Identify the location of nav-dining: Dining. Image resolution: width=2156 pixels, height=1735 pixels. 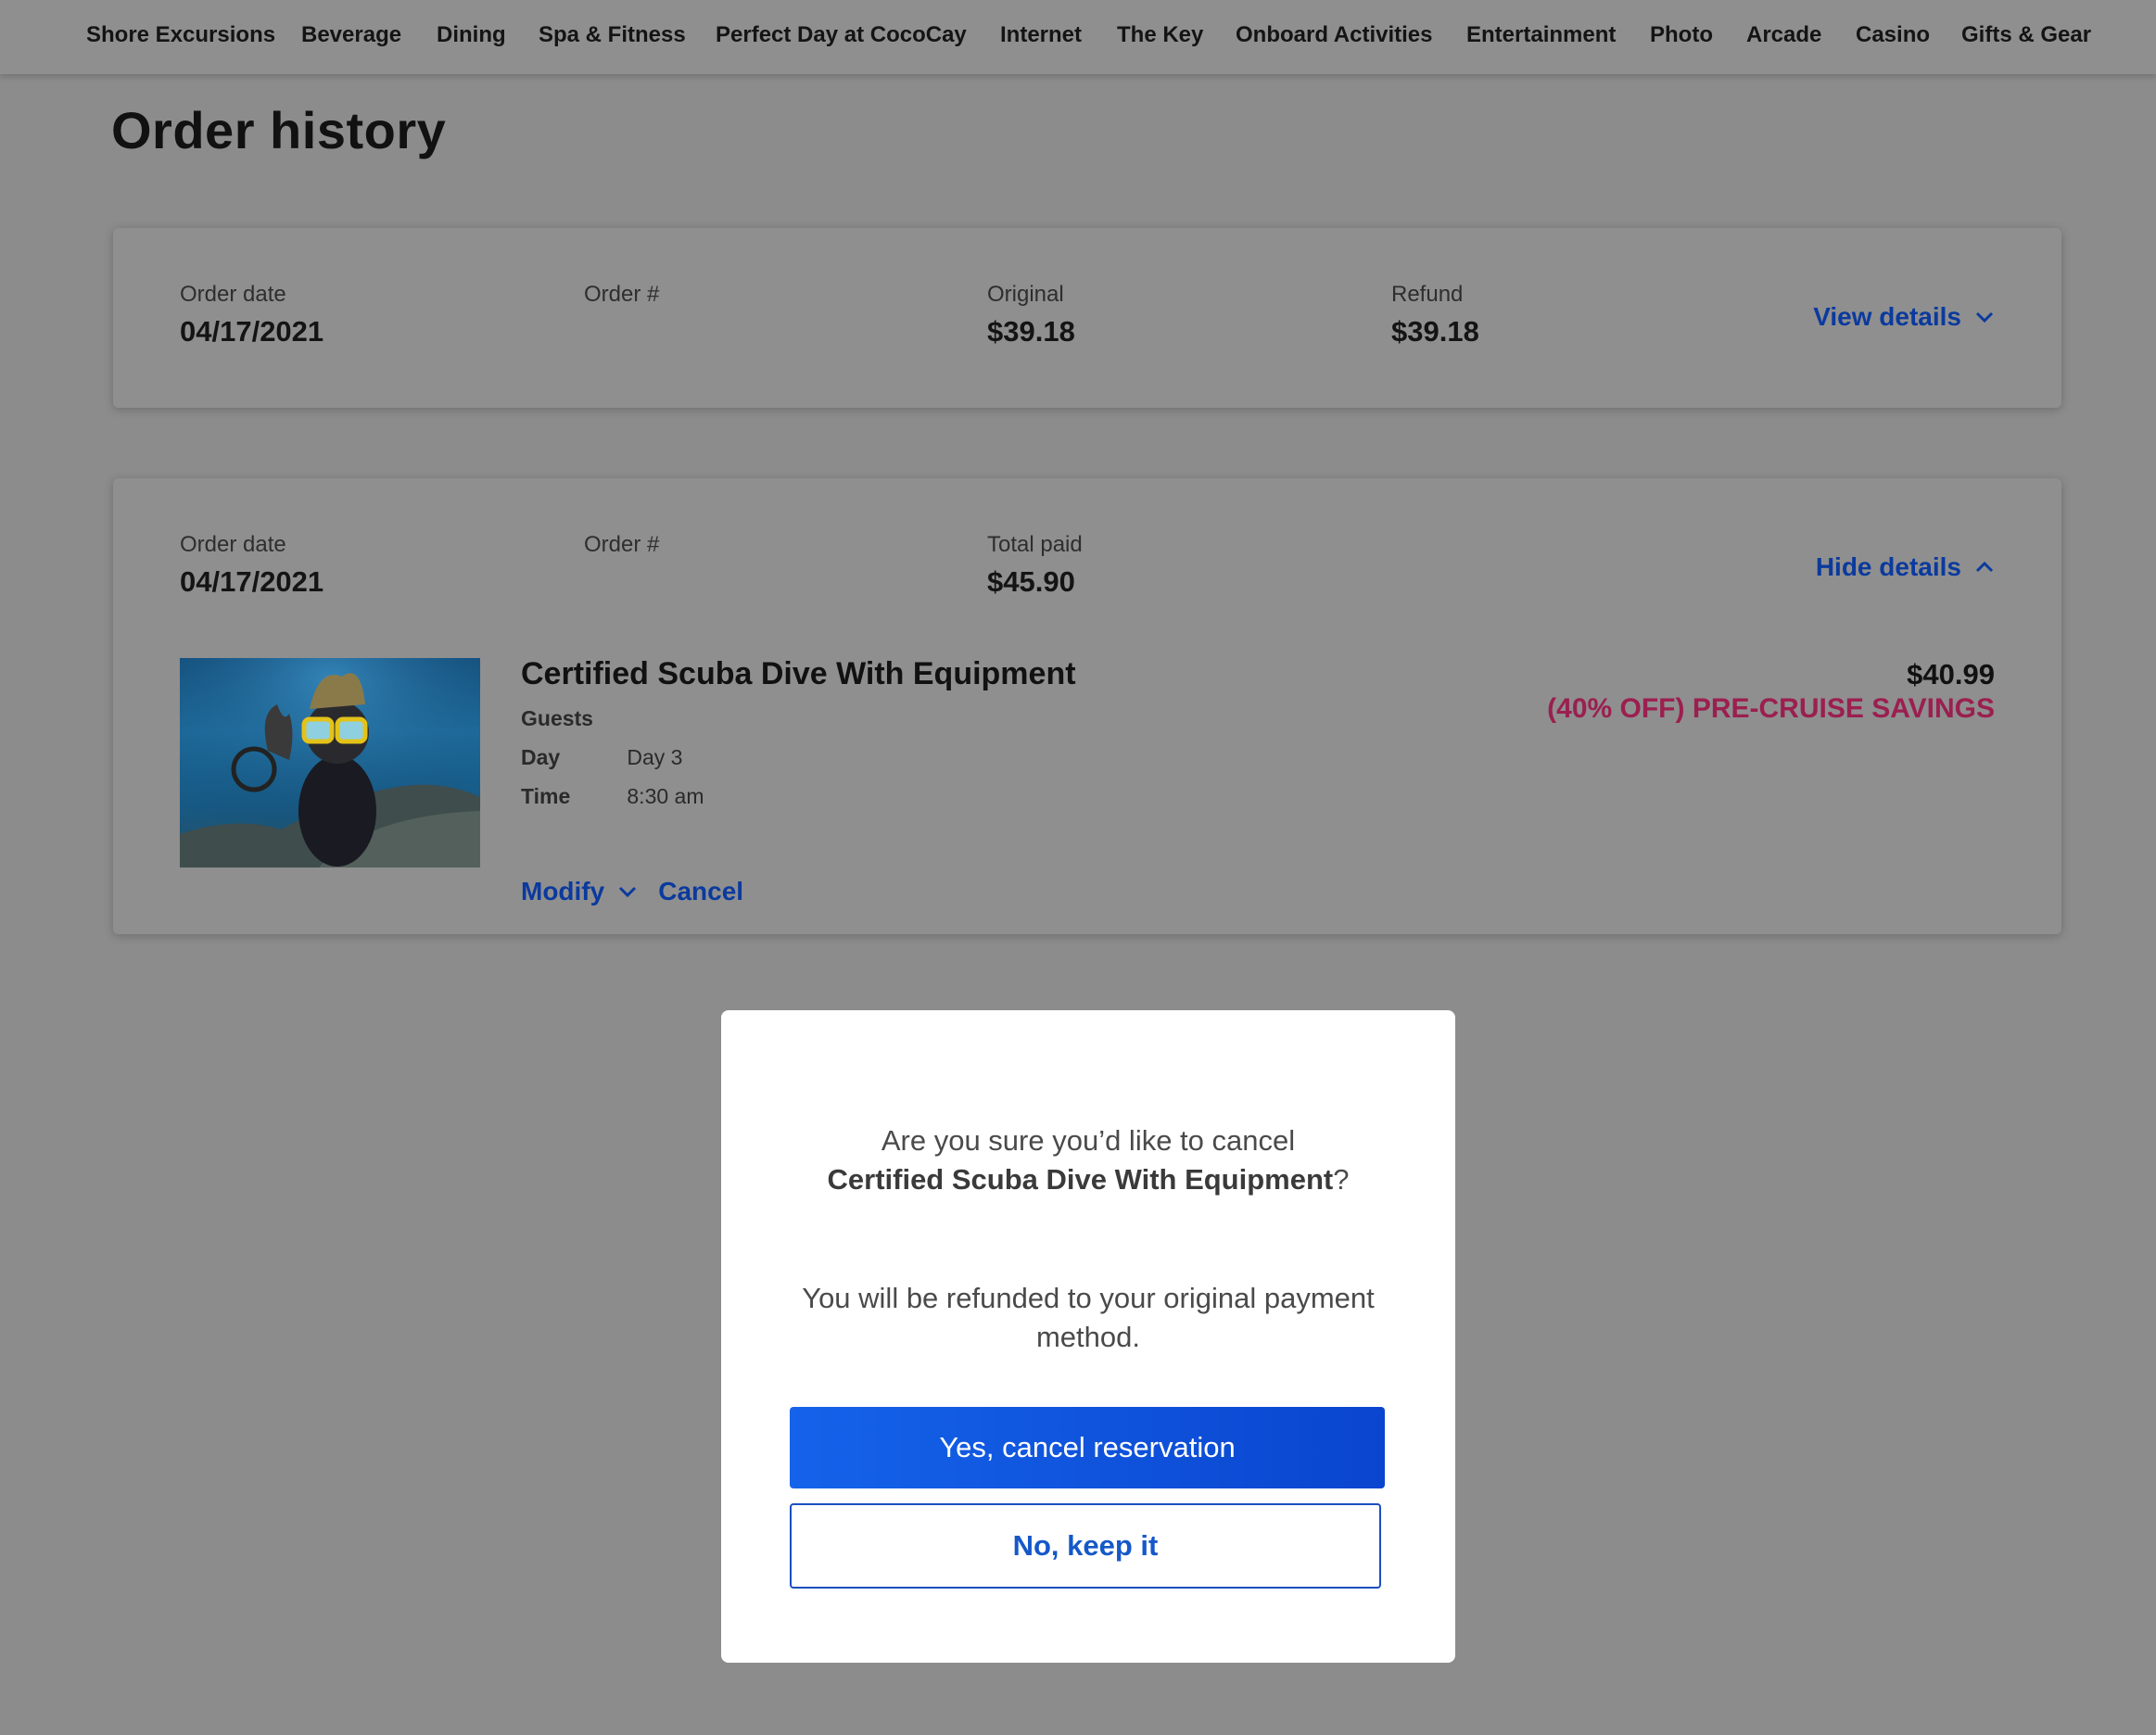
(472, 35).